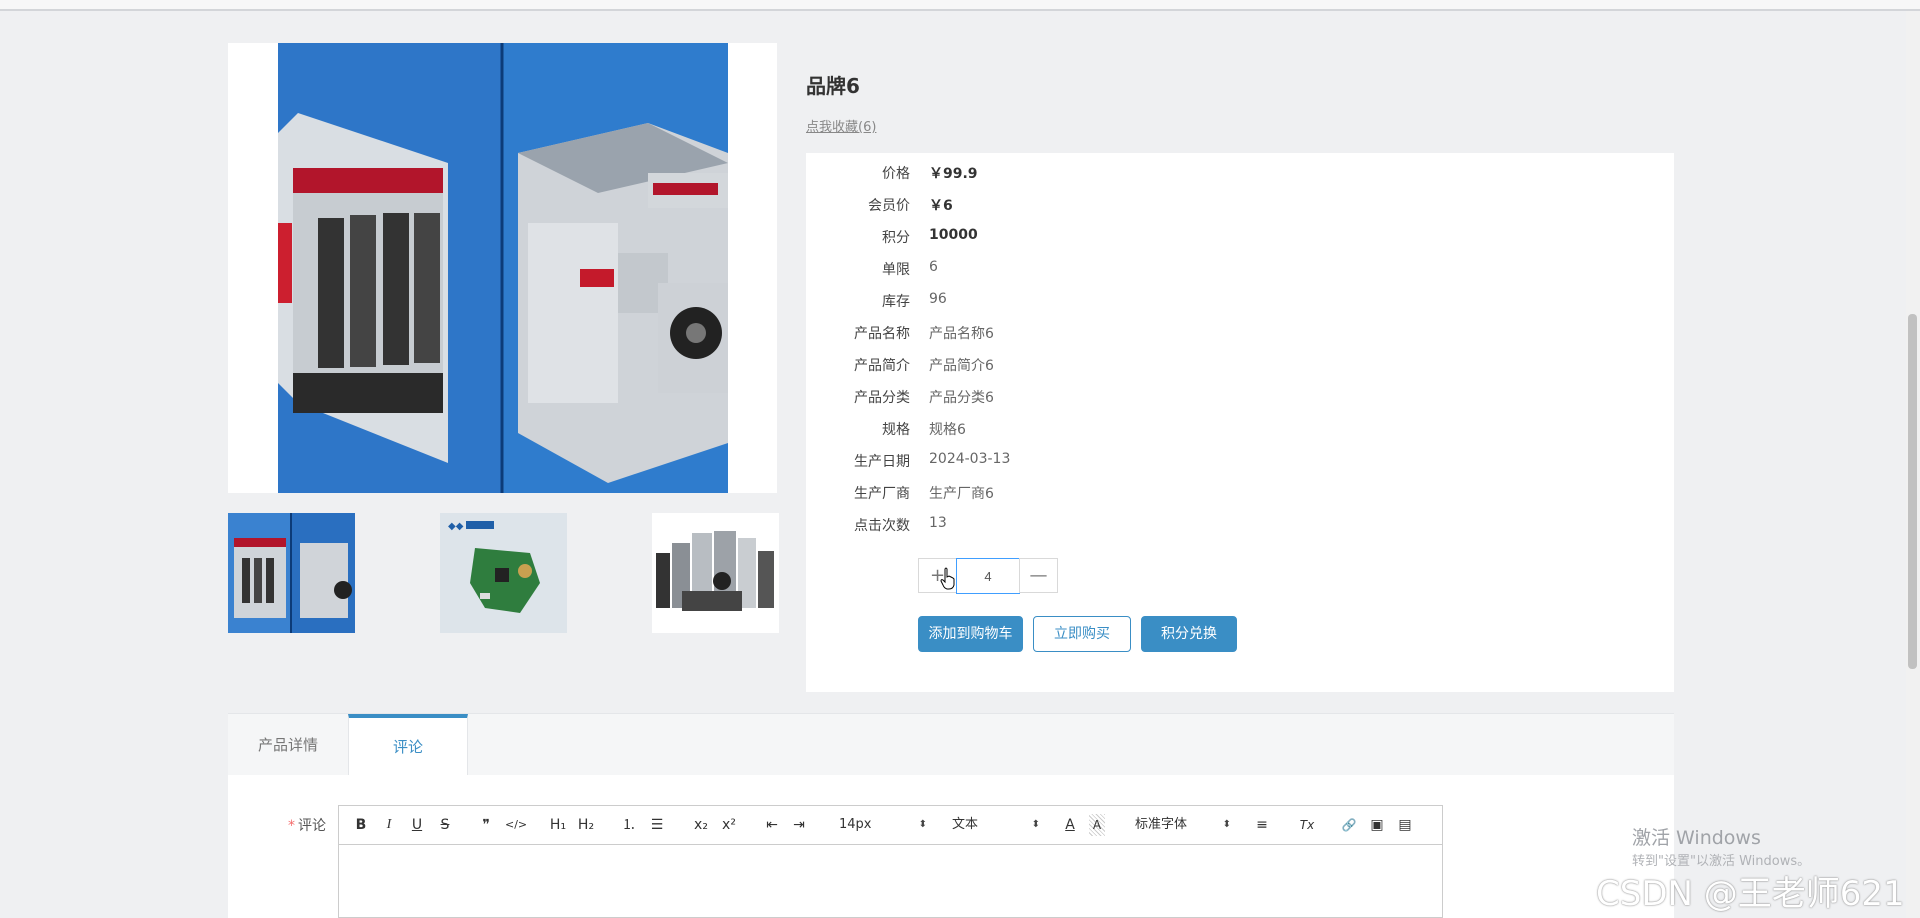 The height and width of the screenshot is (918, 1920). Describe the element at coordinates (1038, 575) in the screenshot. I see `quantity-decrease-button: —` at that location.